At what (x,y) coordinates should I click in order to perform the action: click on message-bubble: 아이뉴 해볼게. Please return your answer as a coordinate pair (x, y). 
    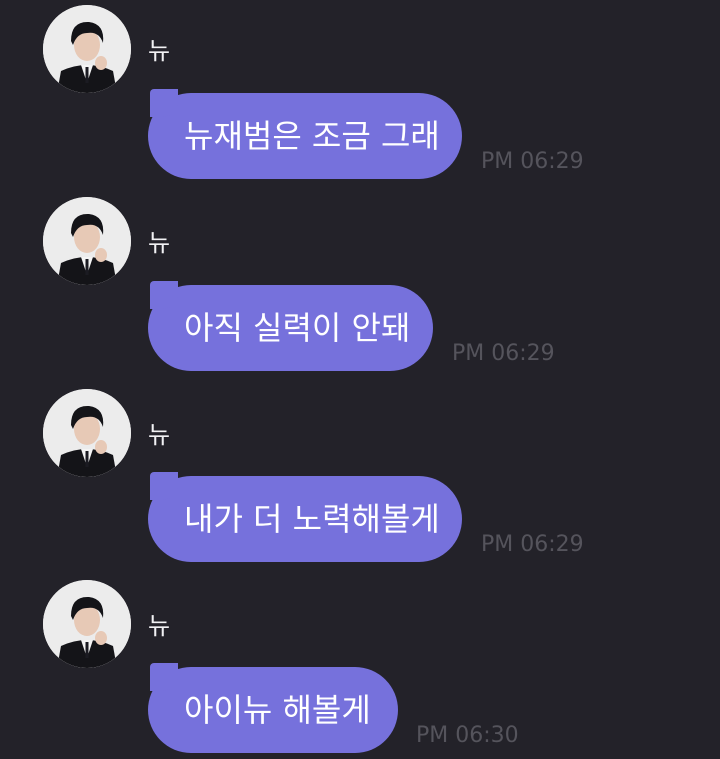
    Looking at the image, I should click on (273, 708).